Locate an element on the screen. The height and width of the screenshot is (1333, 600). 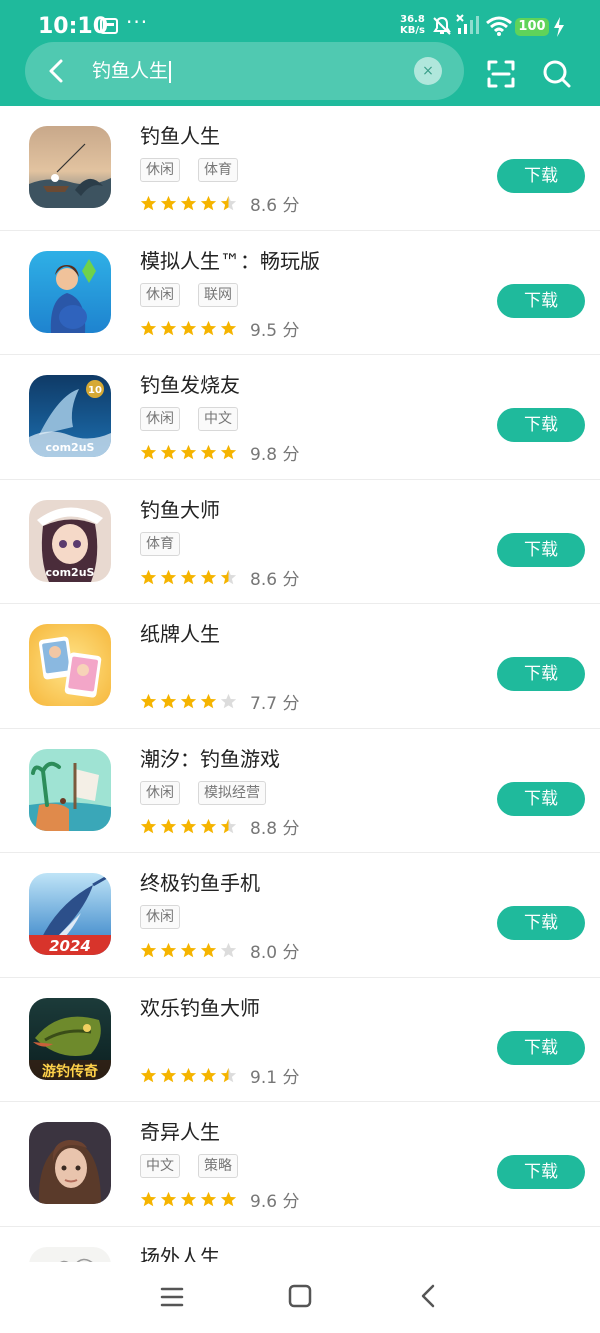
clear-search-button: × is located at coordinates (428, 71).